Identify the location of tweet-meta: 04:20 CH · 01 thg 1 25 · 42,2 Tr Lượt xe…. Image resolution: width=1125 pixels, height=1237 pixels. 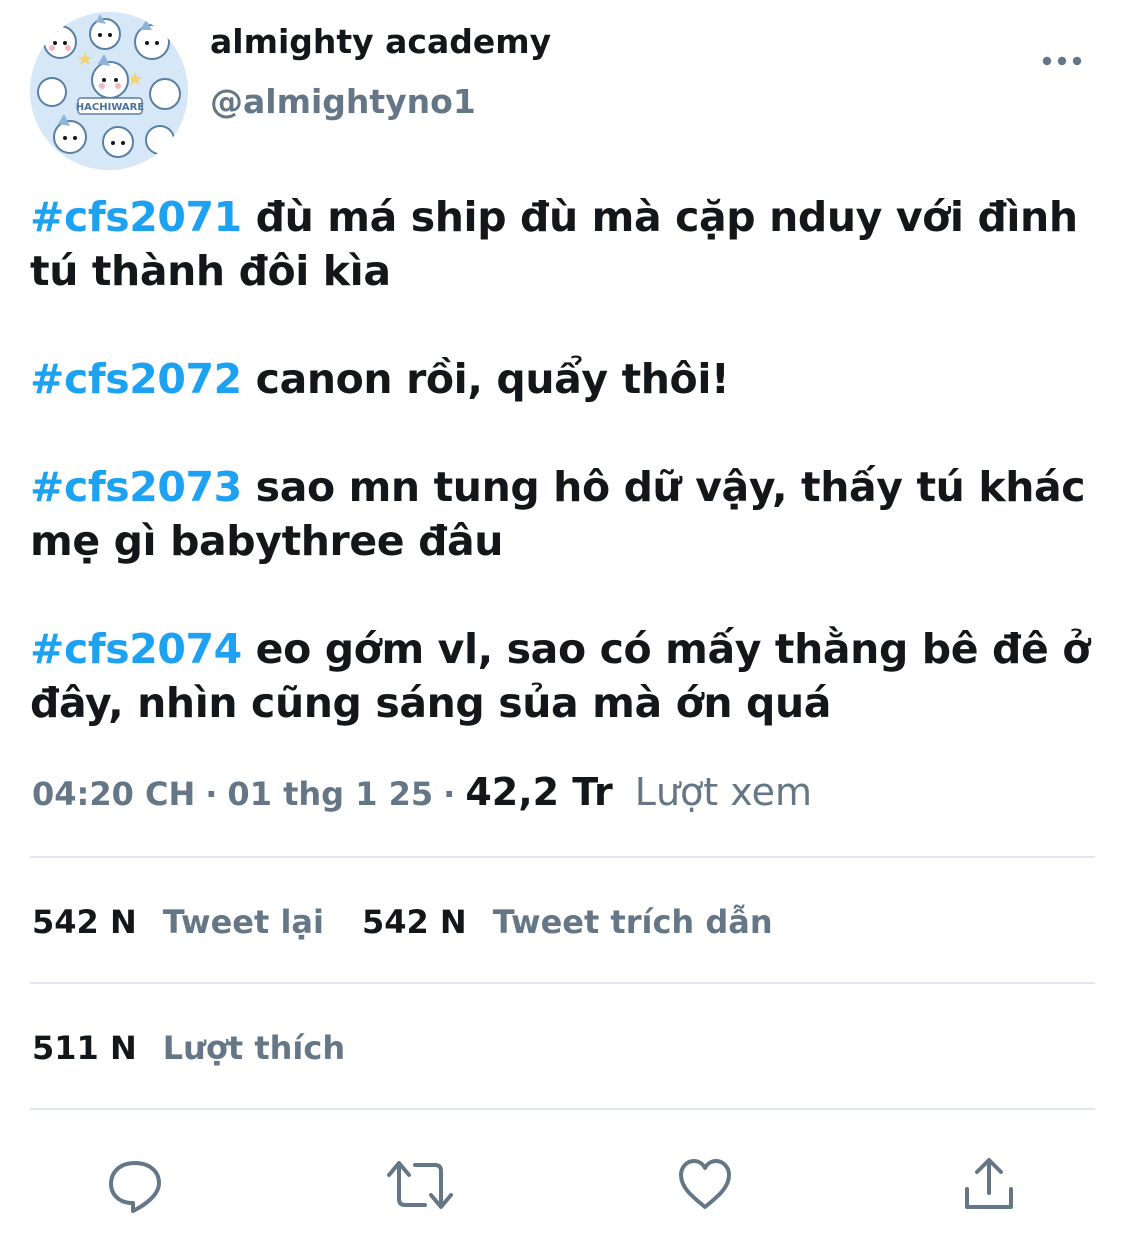
(422, 798).